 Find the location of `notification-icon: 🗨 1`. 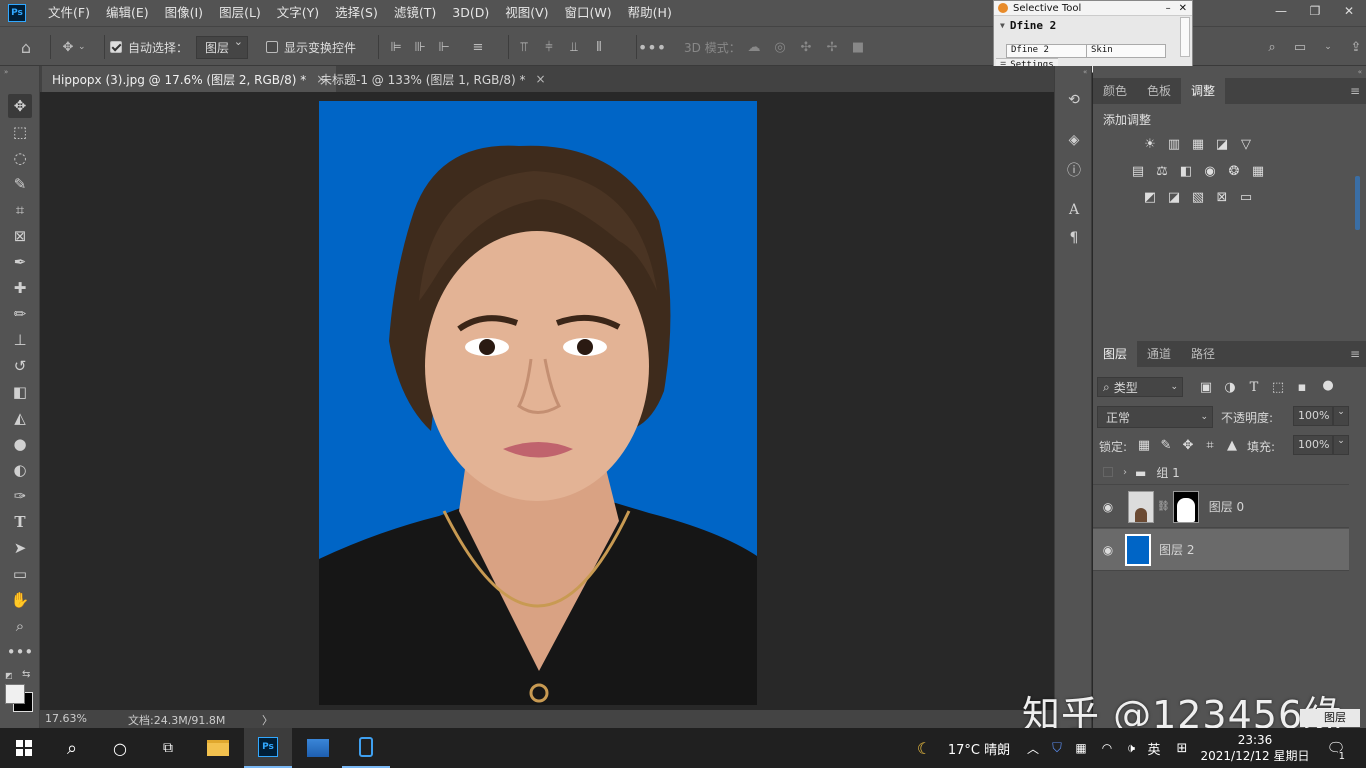

notification-icon: 🗨 1 is located at coordinates (1336, 748).